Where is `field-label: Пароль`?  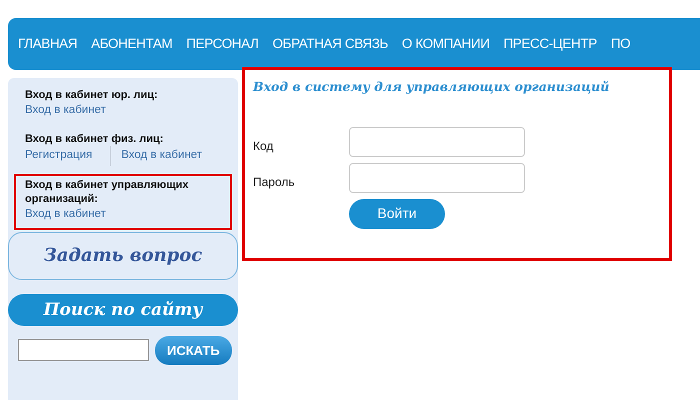 field-label: Пароль is located at coordinates (274, 182).